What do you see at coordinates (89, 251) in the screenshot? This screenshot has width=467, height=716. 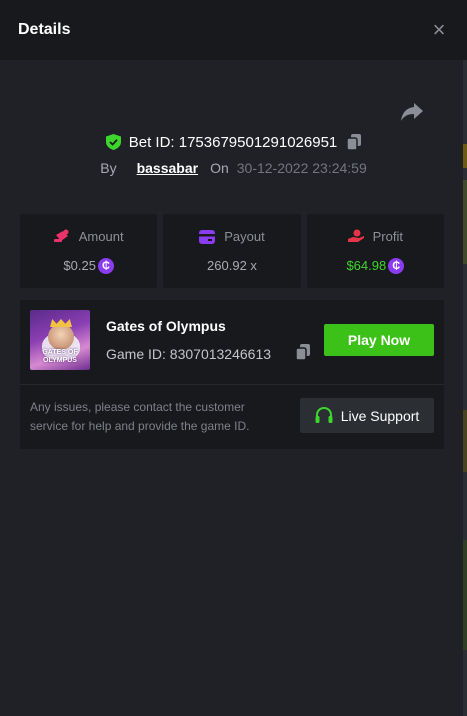 I see `stat-amount: Amount $0.25 ₵` at bounding box center [89, 251].